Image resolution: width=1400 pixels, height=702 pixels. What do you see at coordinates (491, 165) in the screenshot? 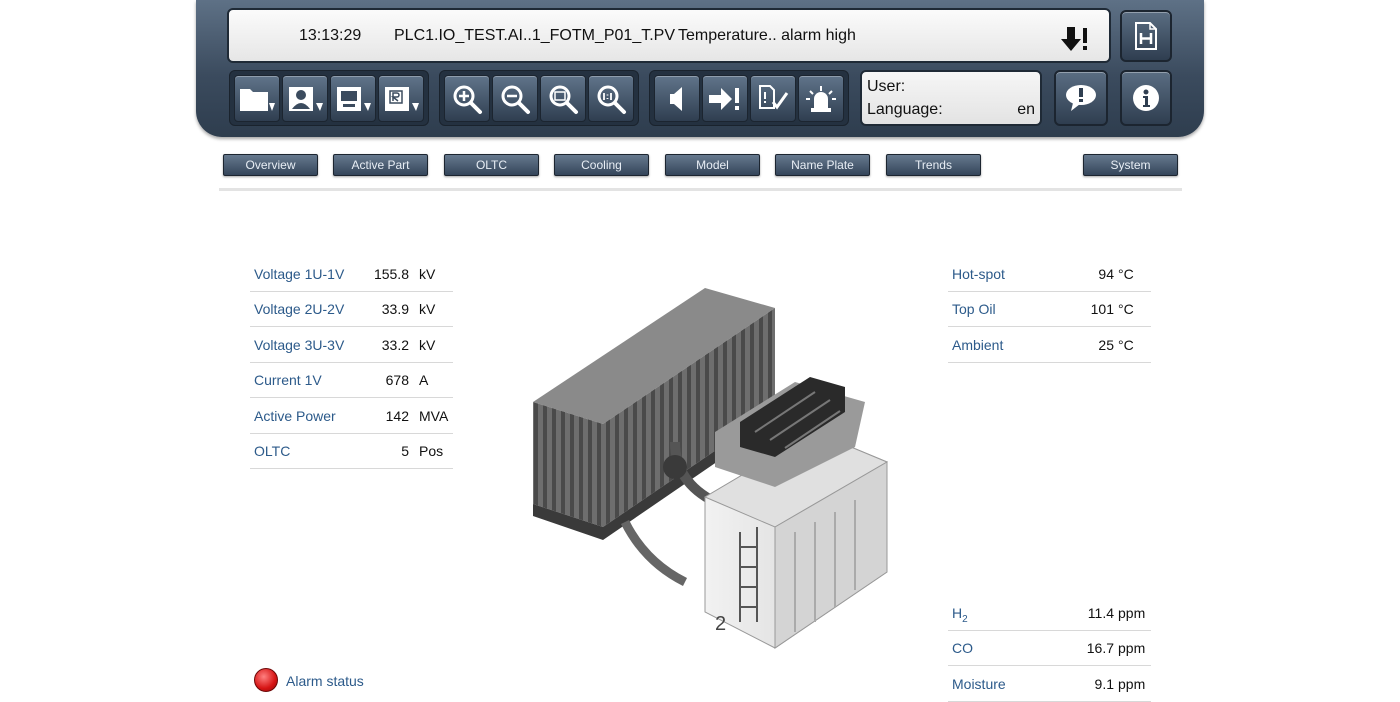
I see `nav-oltc: OLTC` at bounding box center [491, 165].